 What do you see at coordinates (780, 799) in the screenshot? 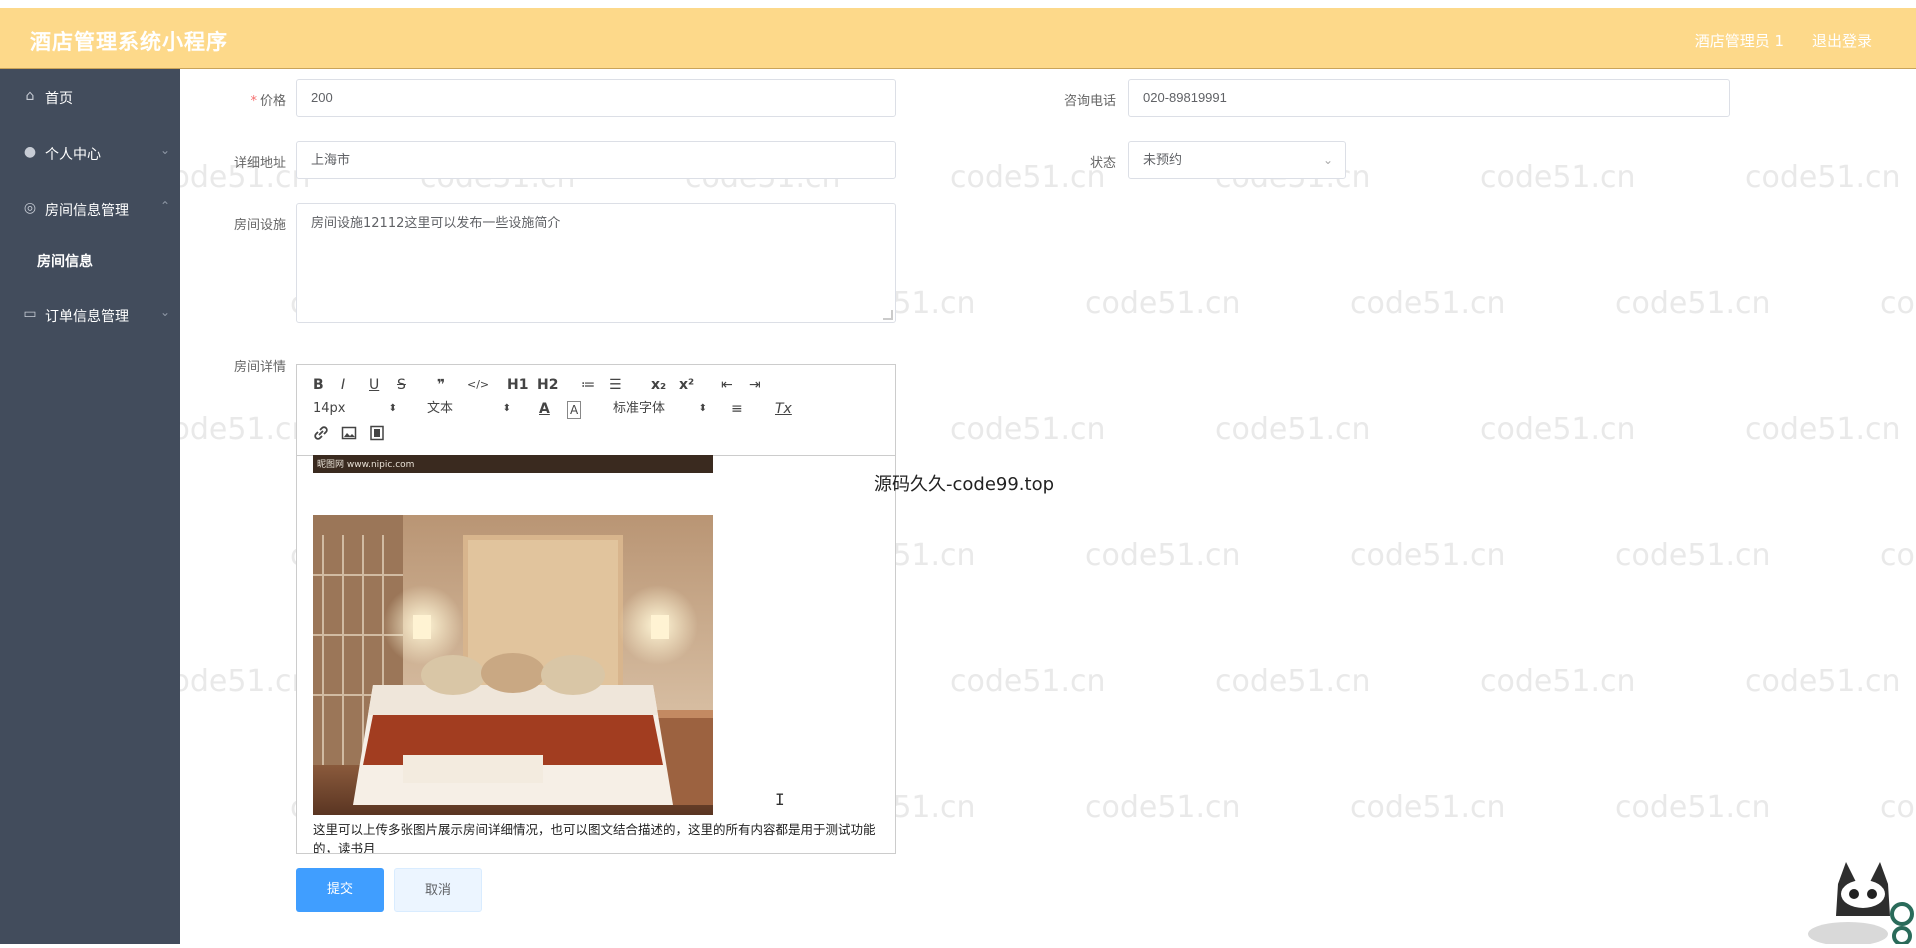
I see `text-cursor-icon: I` at bounding box center [780, 799].